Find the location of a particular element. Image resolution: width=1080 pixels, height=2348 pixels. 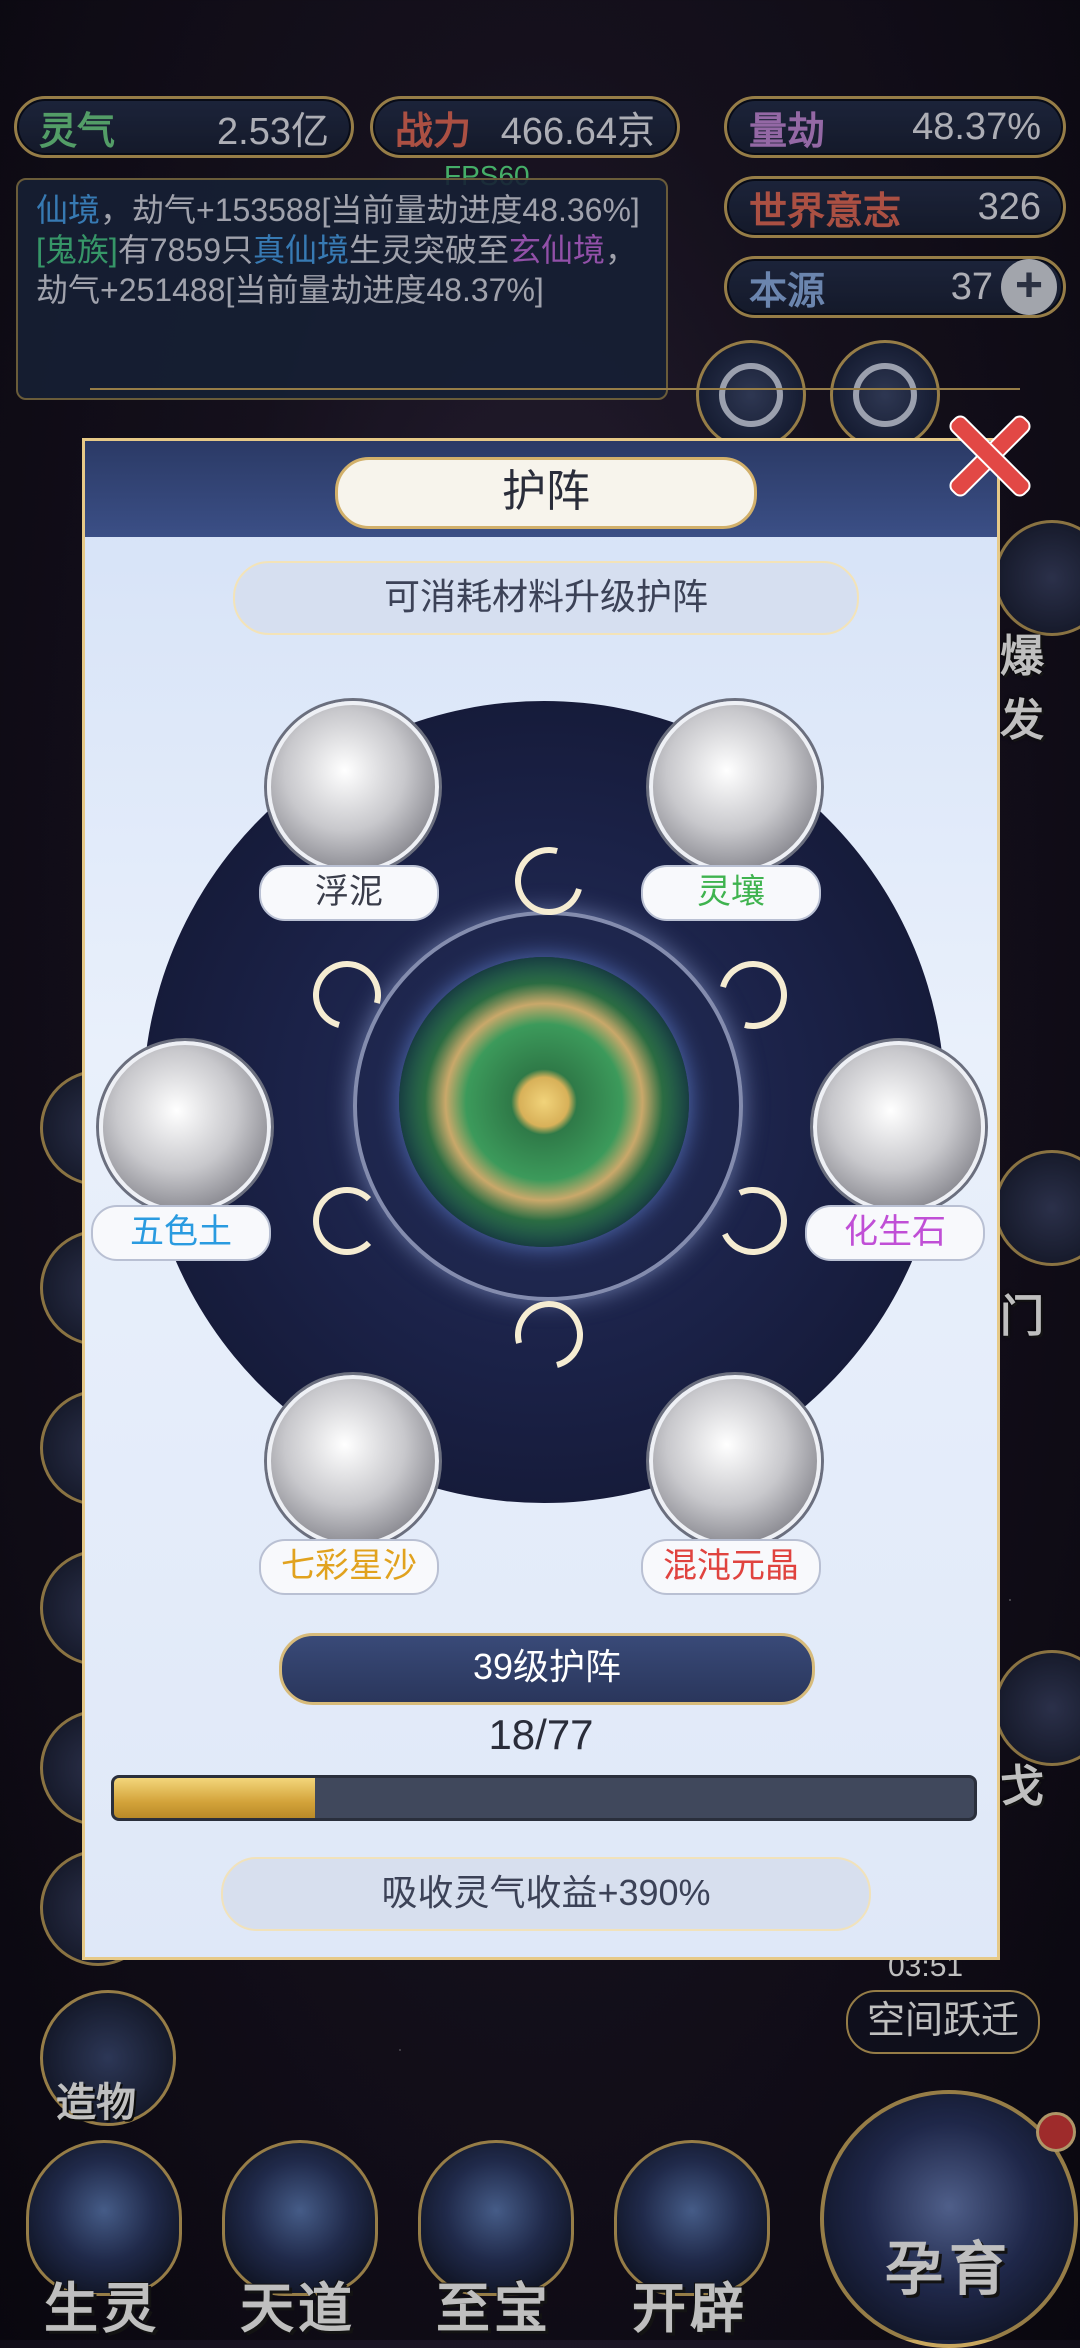

material-slot-hundunyuanjing is located at coordinates (735, 1461).